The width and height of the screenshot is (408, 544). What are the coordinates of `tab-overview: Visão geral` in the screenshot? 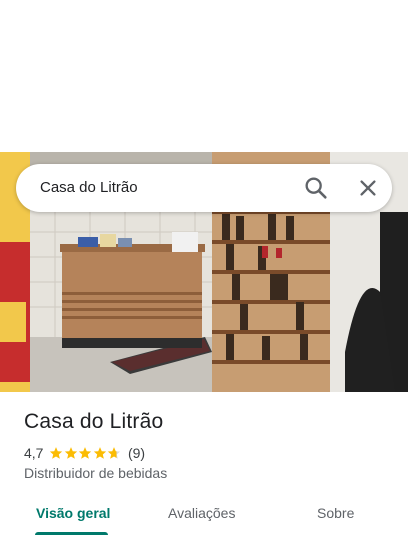 It's located at (73, 513).